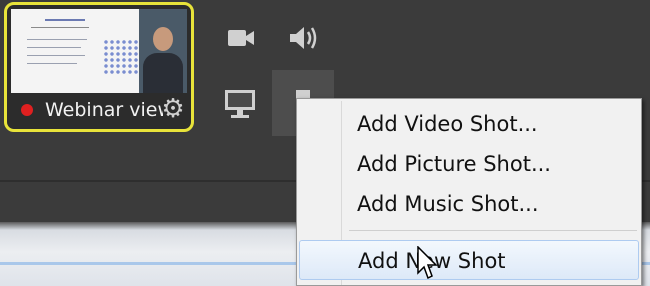  I want to click on screen-capture-button, so click(240, 104).